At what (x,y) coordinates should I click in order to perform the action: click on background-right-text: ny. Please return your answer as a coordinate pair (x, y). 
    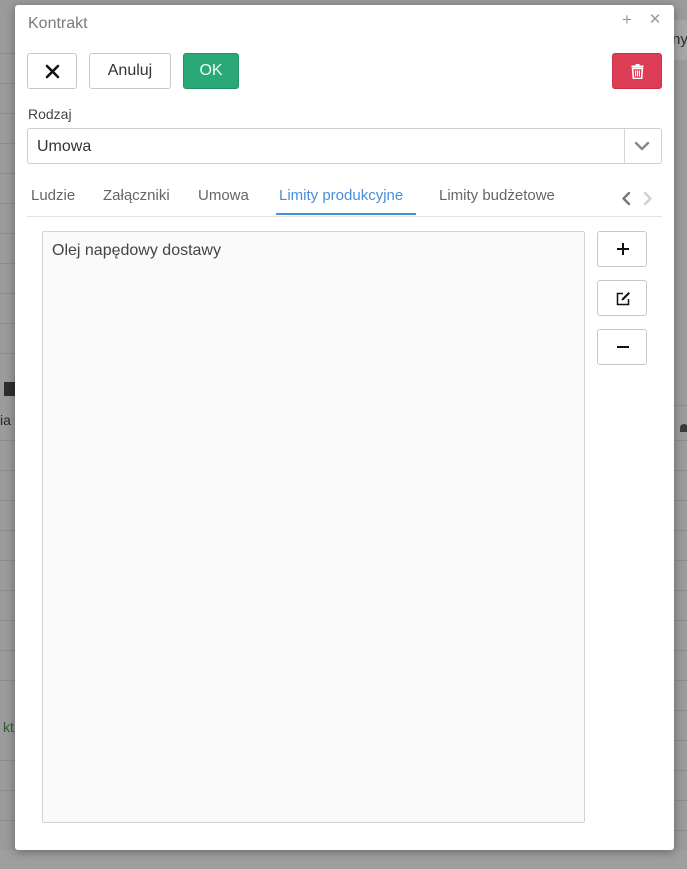
    Looking at the image, I should click on (679, 39).